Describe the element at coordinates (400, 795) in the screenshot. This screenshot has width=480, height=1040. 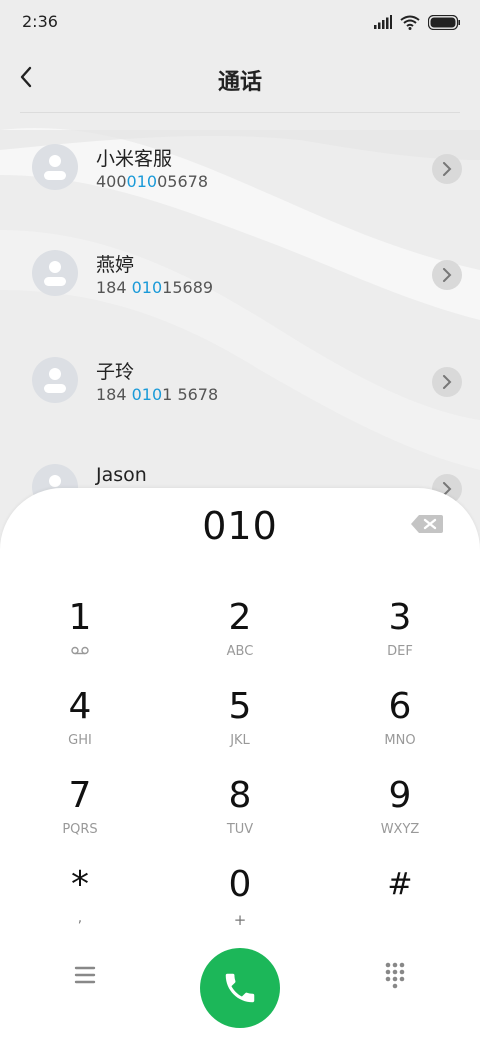
I see `key-digit: 9` at that location.